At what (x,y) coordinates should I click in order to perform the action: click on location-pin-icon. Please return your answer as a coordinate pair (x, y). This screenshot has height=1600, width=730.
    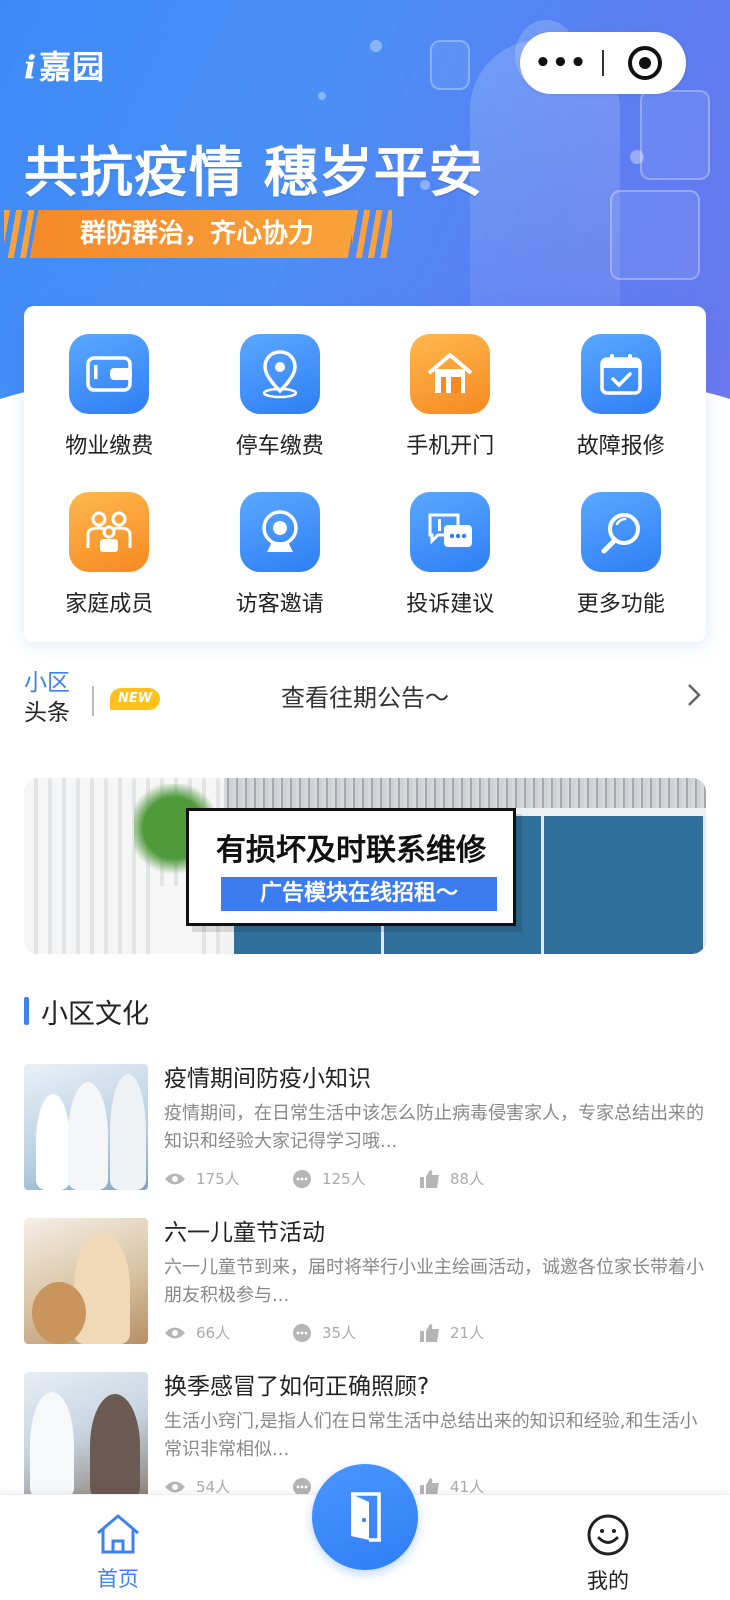
    Looking at the image, I should click on (279, 374).